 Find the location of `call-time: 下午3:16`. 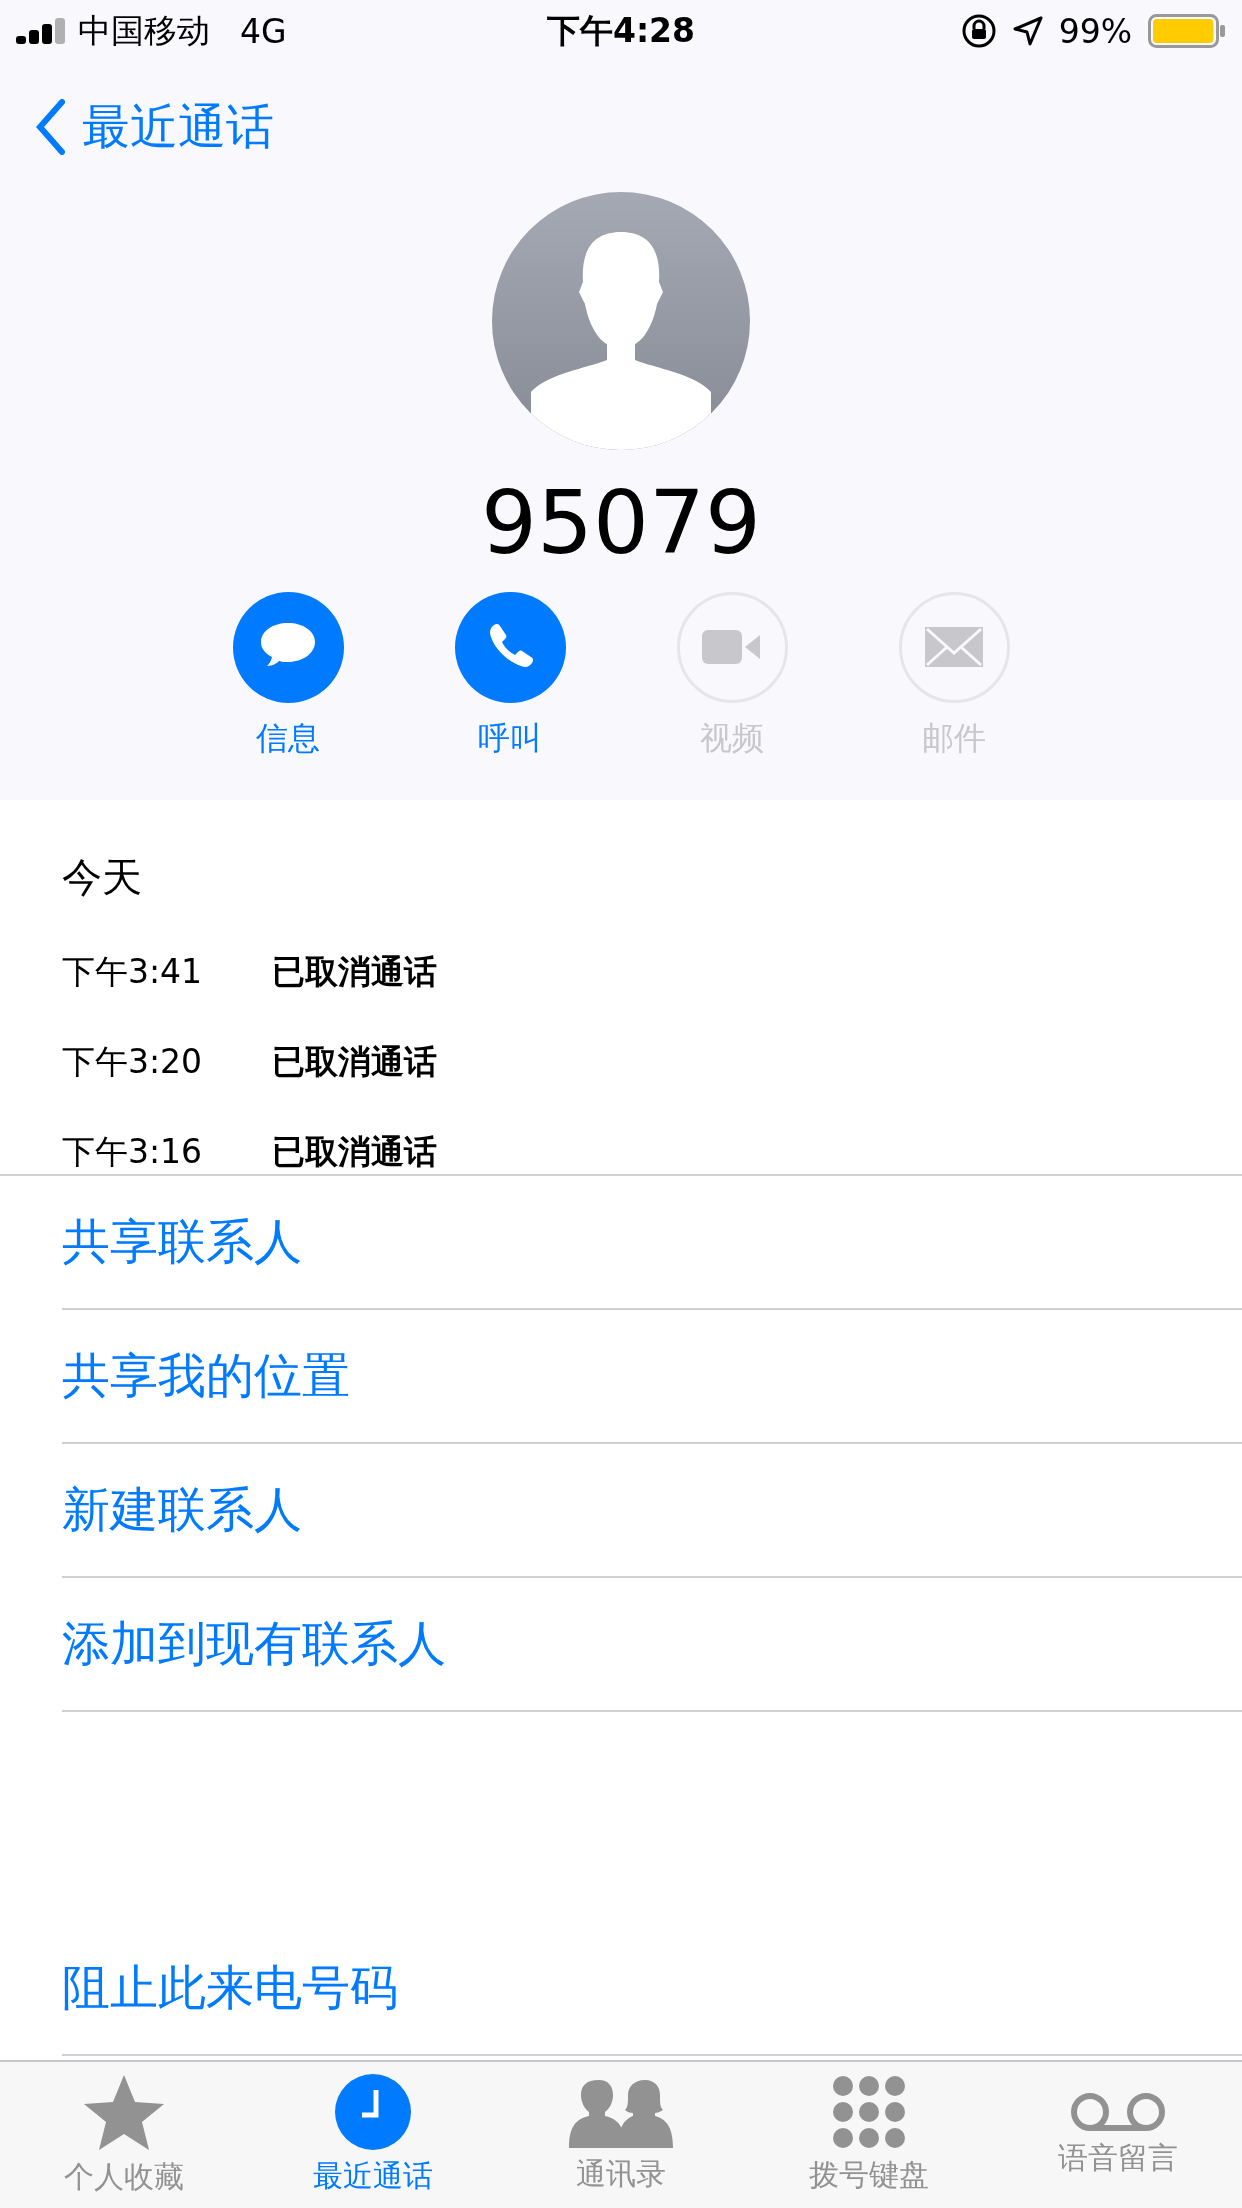

call-time: 下午3:16 is located at coordinates (133, 1151).